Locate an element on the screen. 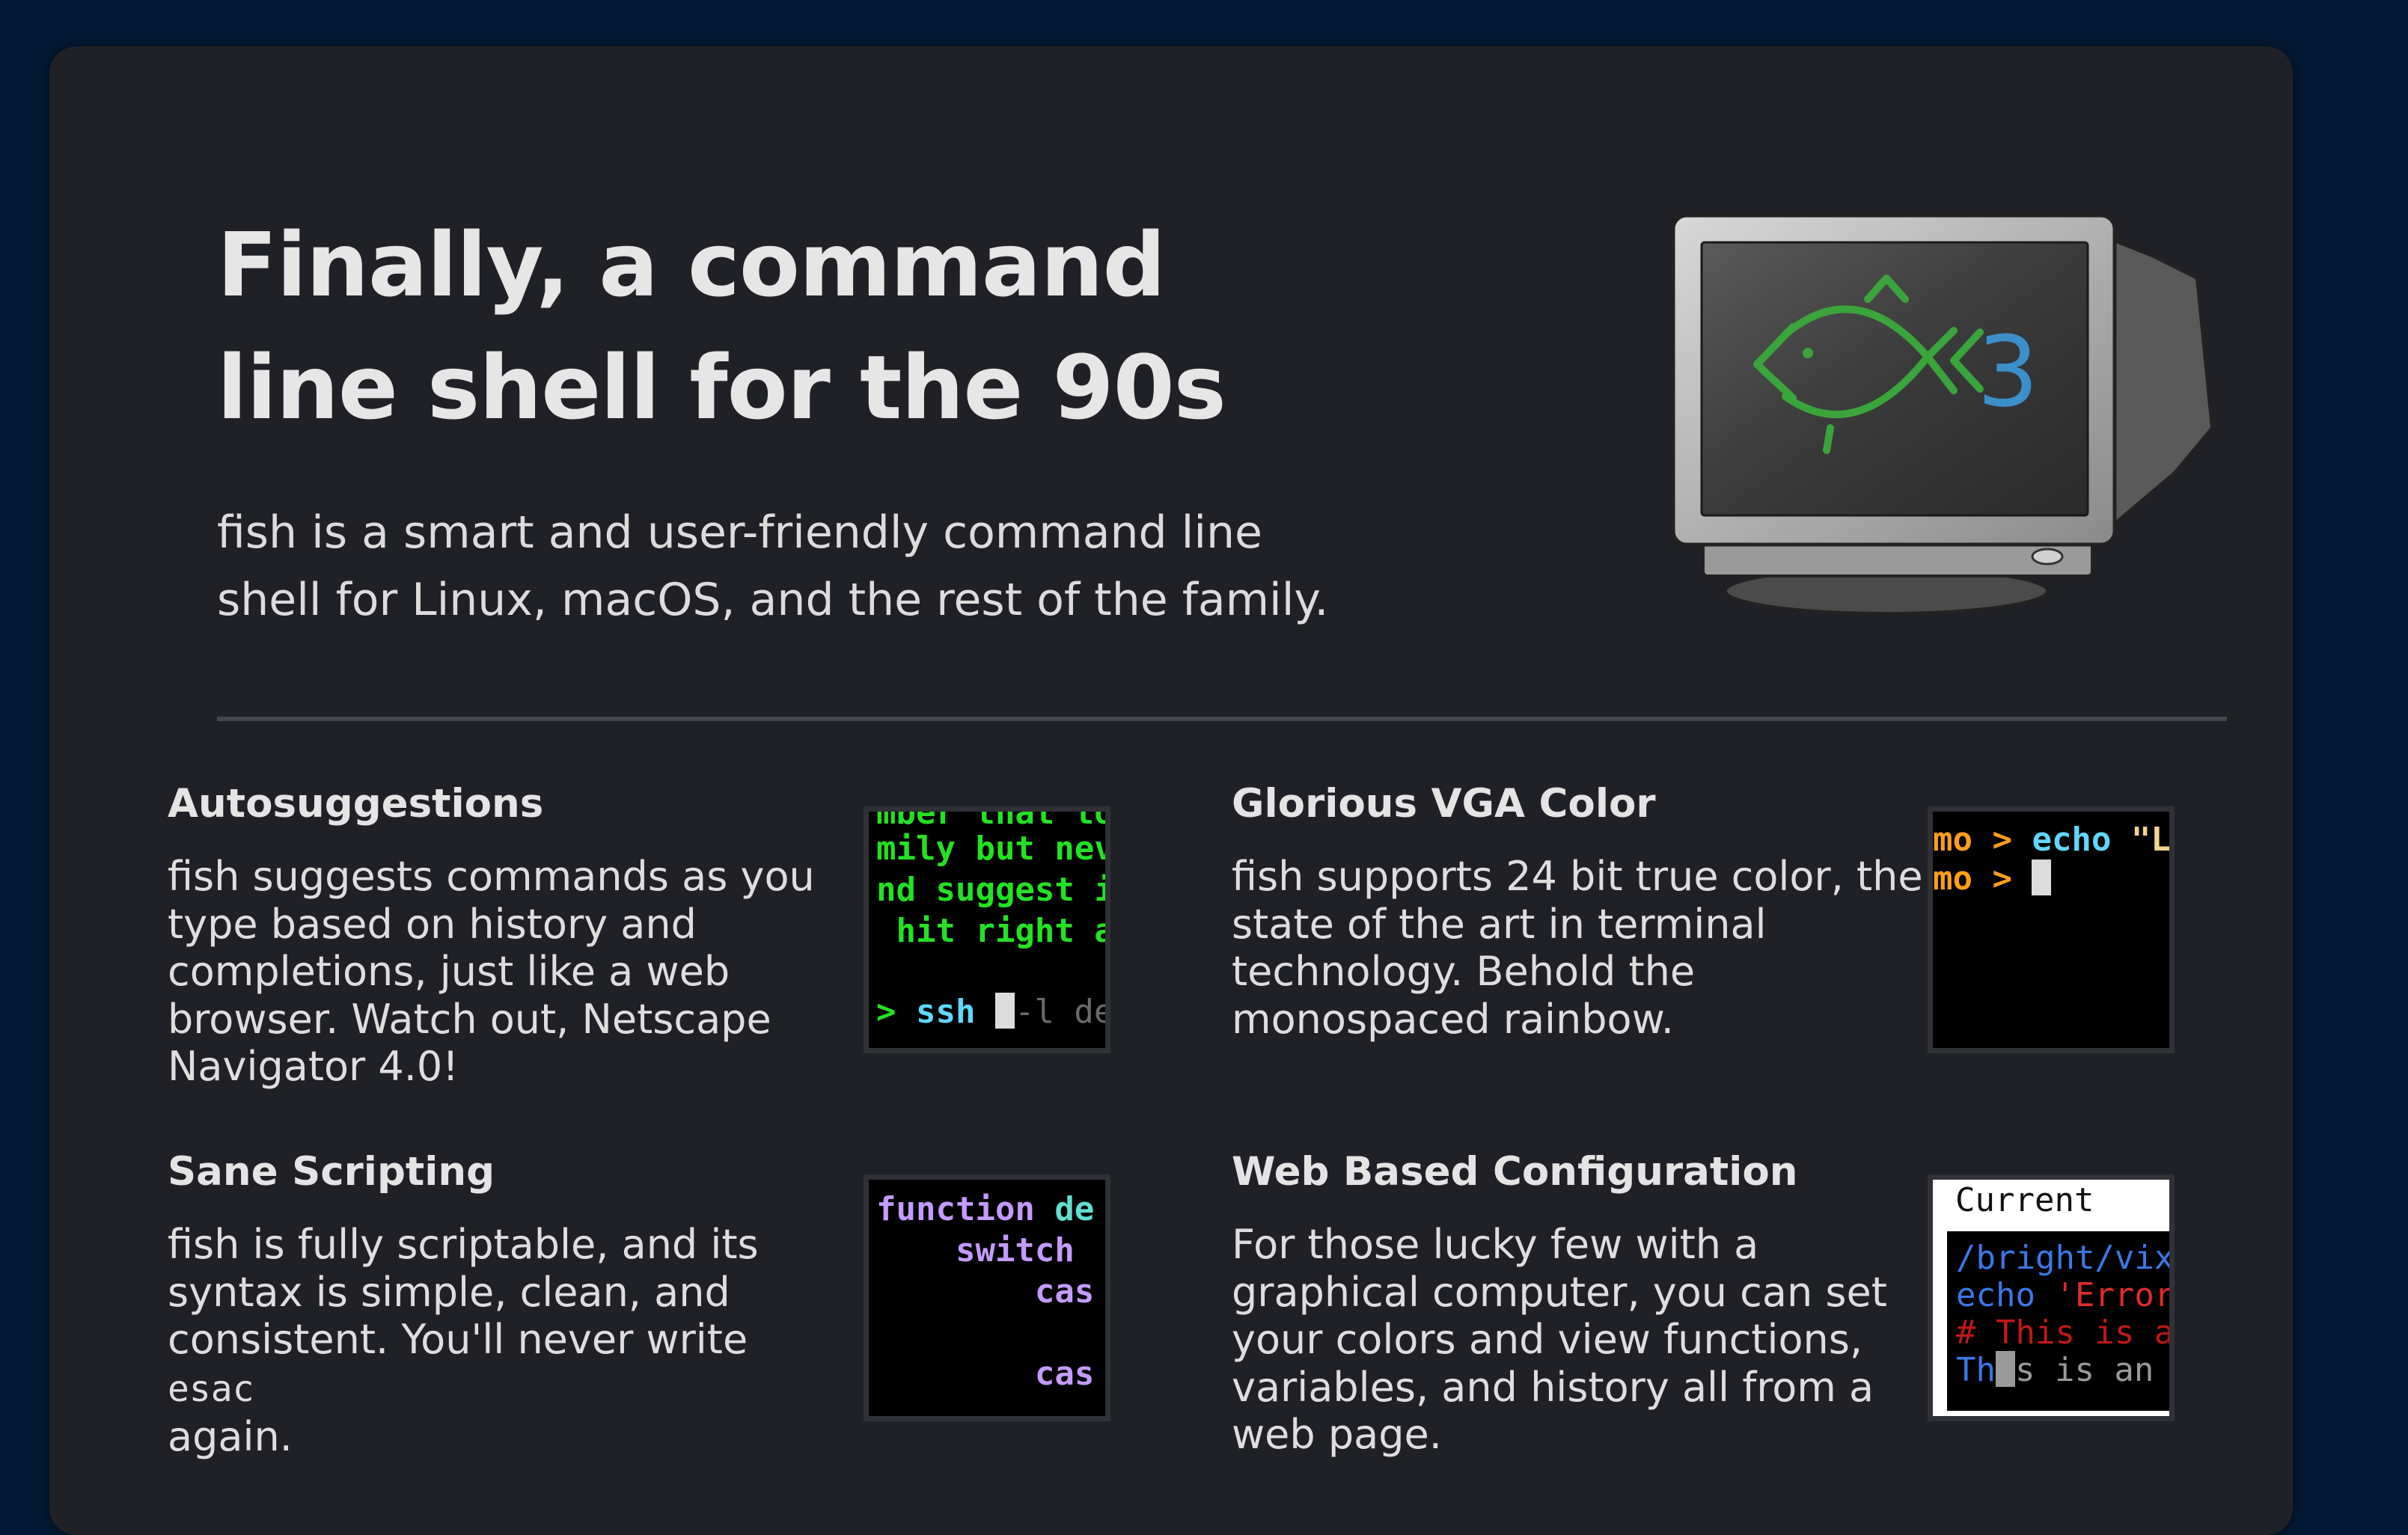 The width and height of the screenshot is (2408, 1535). preview-string: 'Errors is located at coordinates (2115, 1295).